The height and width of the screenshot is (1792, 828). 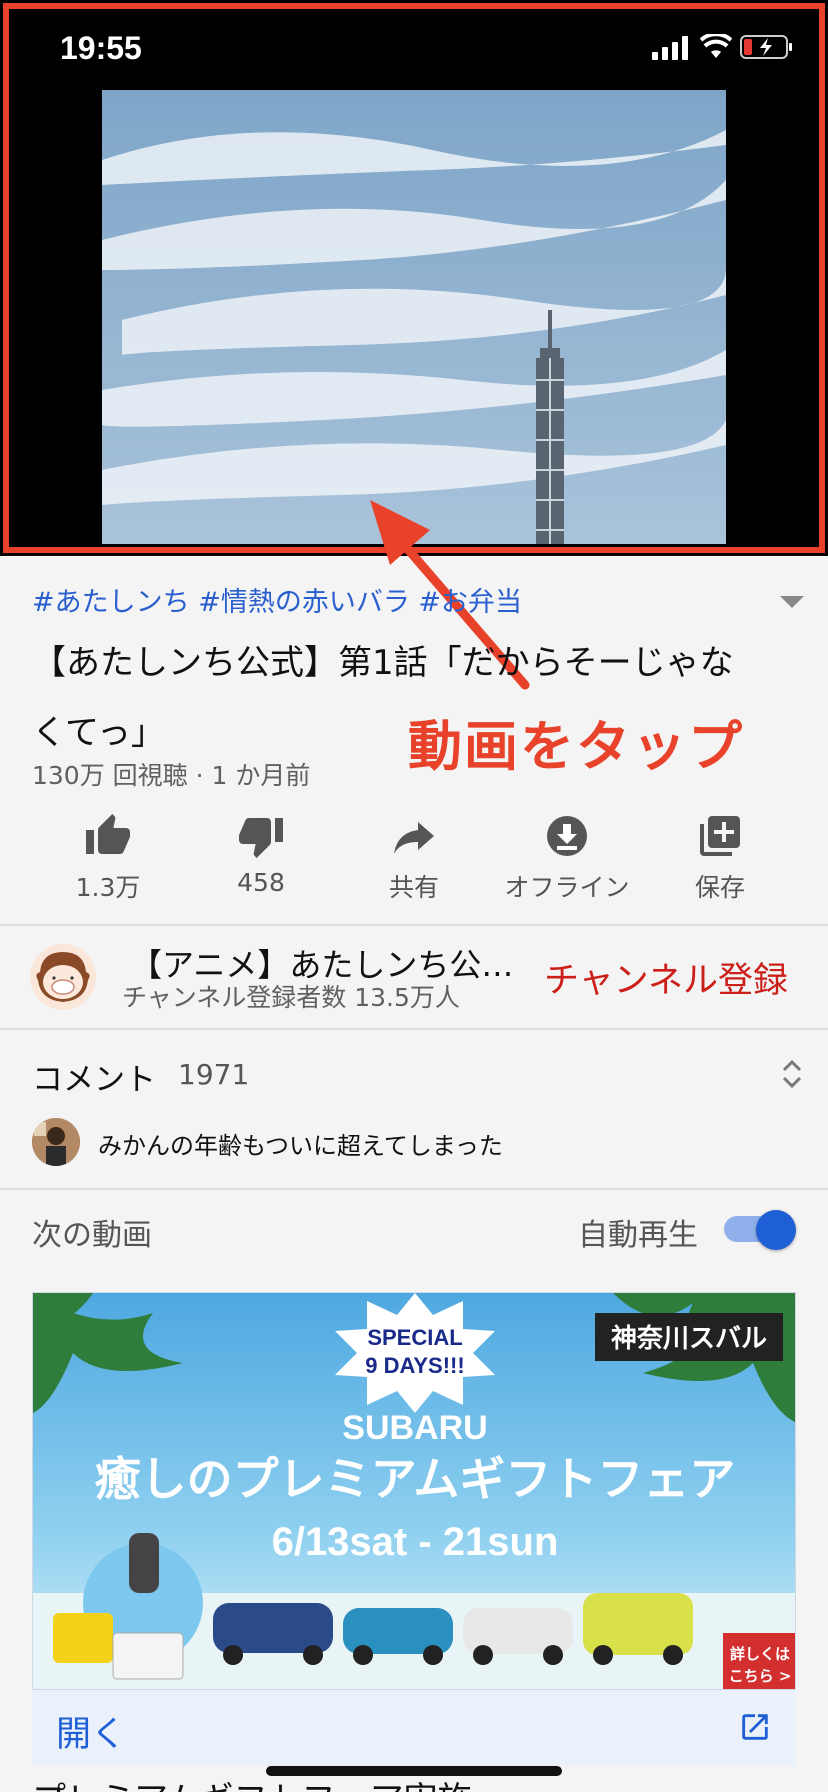 I want to click on wifi-icon, so click(x=716, y=46).